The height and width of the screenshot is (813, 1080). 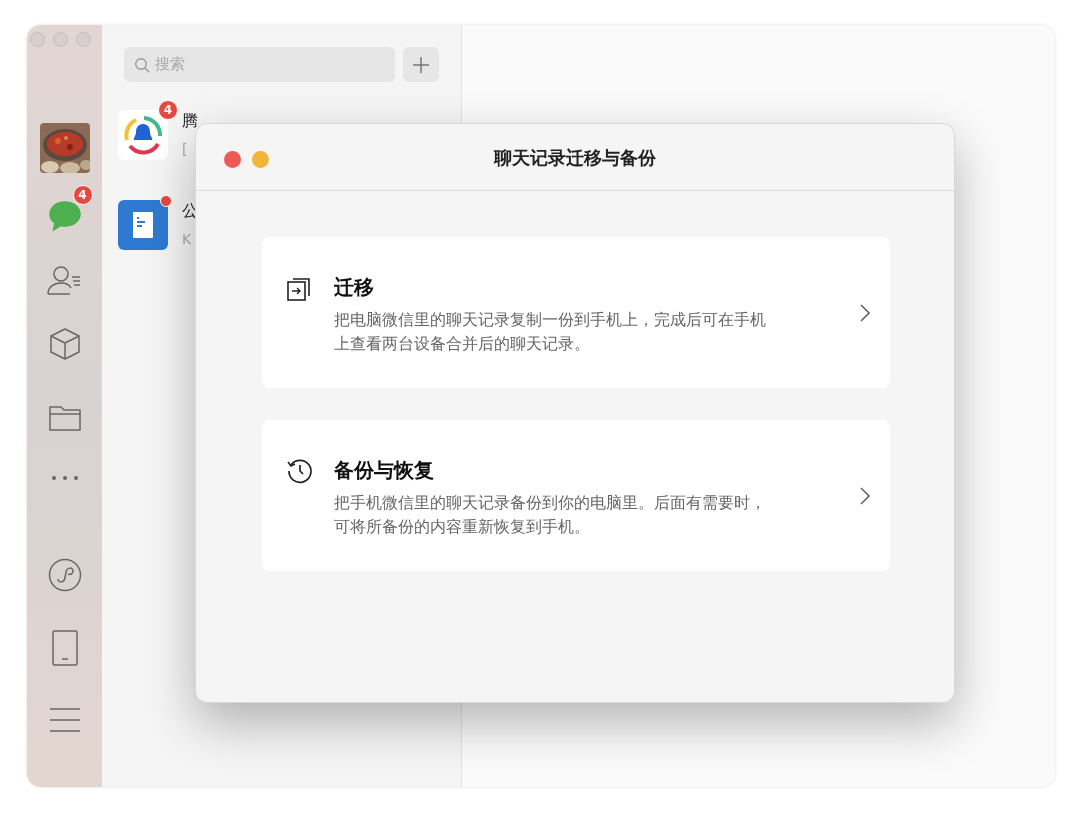 I want to click on plus-icon, so click(x=421, y=64).